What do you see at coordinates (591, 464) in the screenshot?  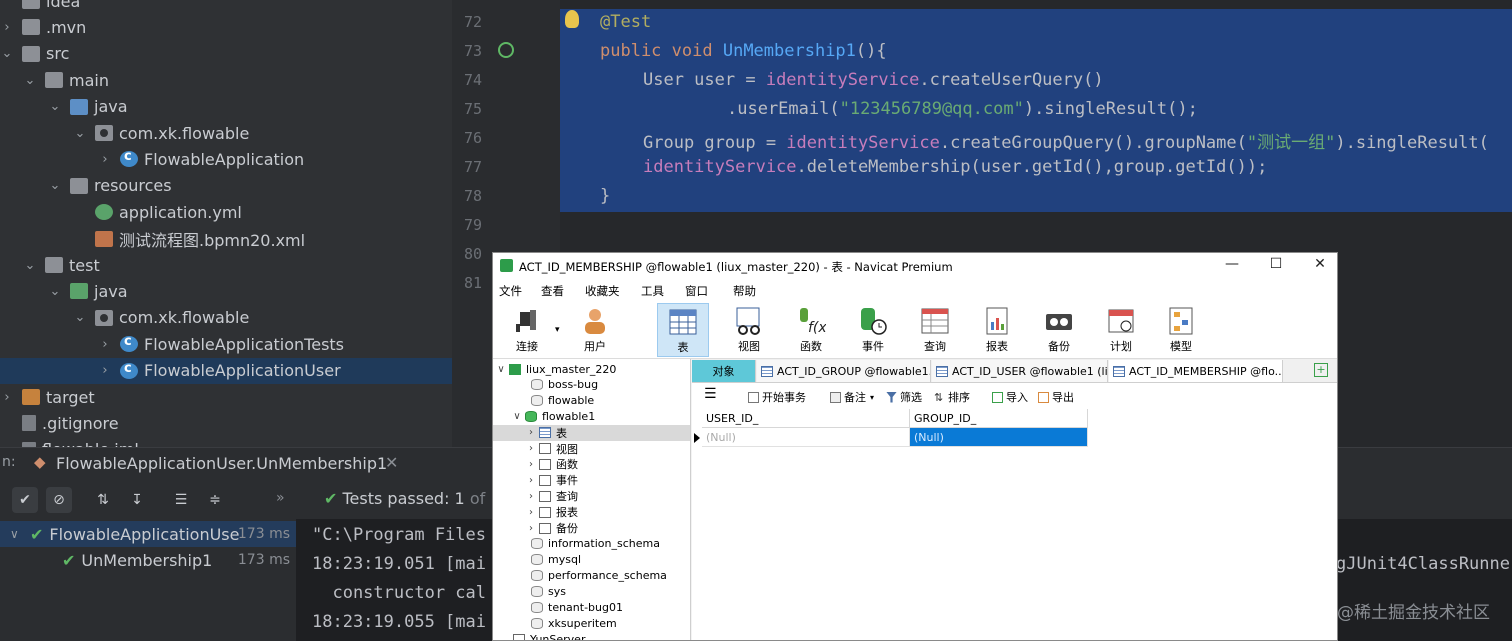 I see `object-group-item: › 函数` at bounding box center [591, 464].